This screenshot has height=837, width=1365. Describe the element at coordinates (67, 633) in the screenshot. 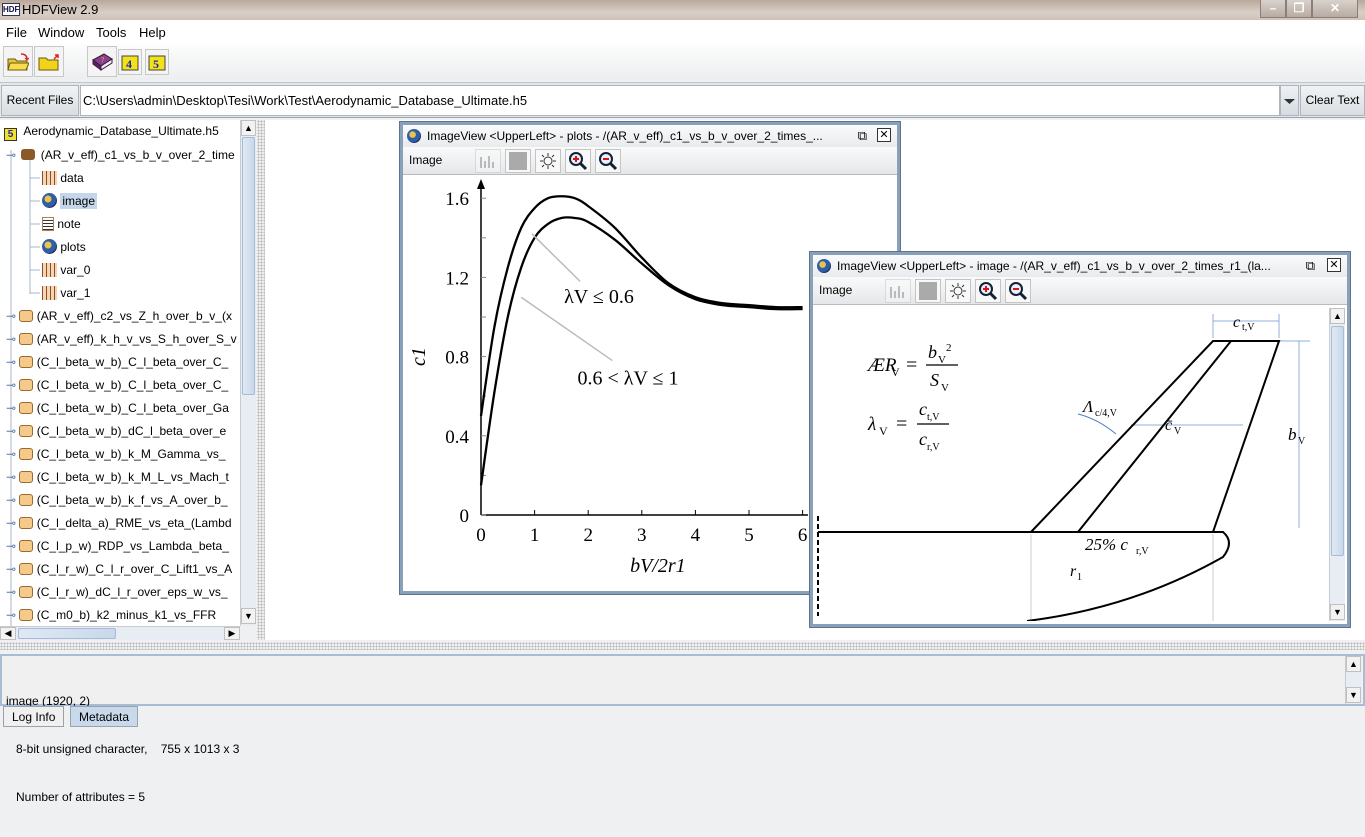

I see `horizontal-scroll-thumb` at that location.